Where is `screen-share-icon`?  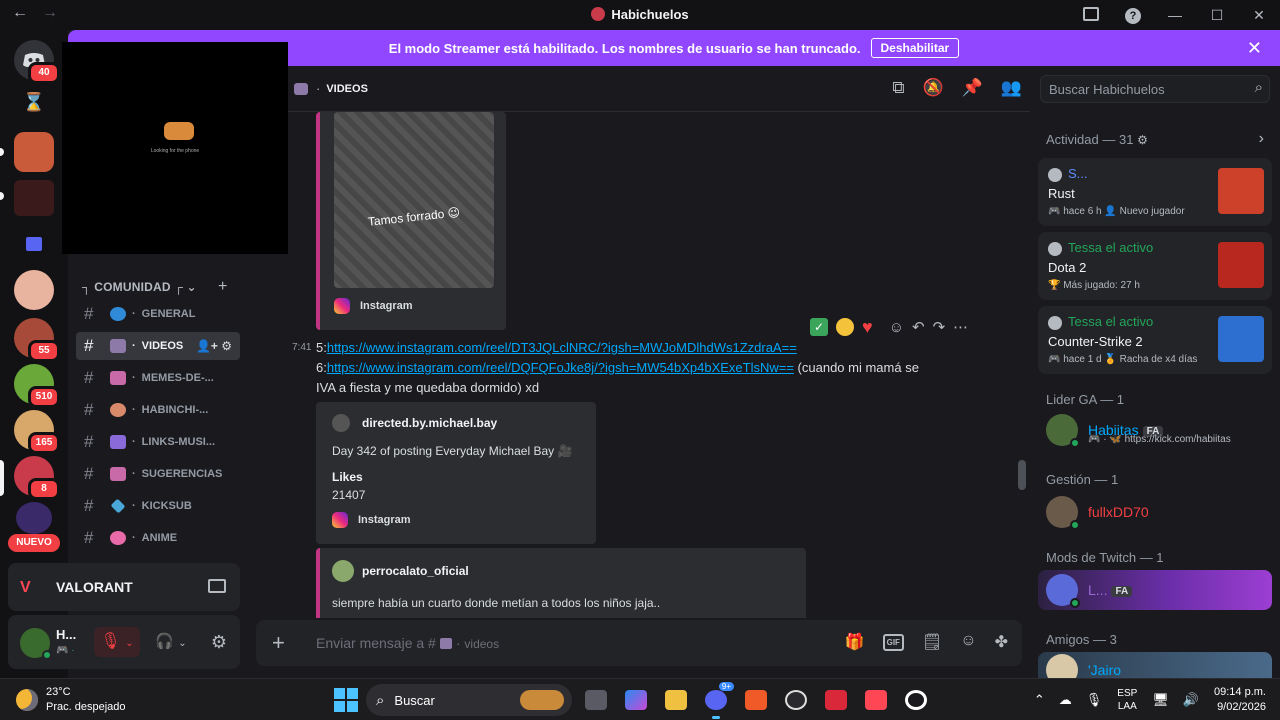 screen-share-icon is located at coordinates (217, 586).